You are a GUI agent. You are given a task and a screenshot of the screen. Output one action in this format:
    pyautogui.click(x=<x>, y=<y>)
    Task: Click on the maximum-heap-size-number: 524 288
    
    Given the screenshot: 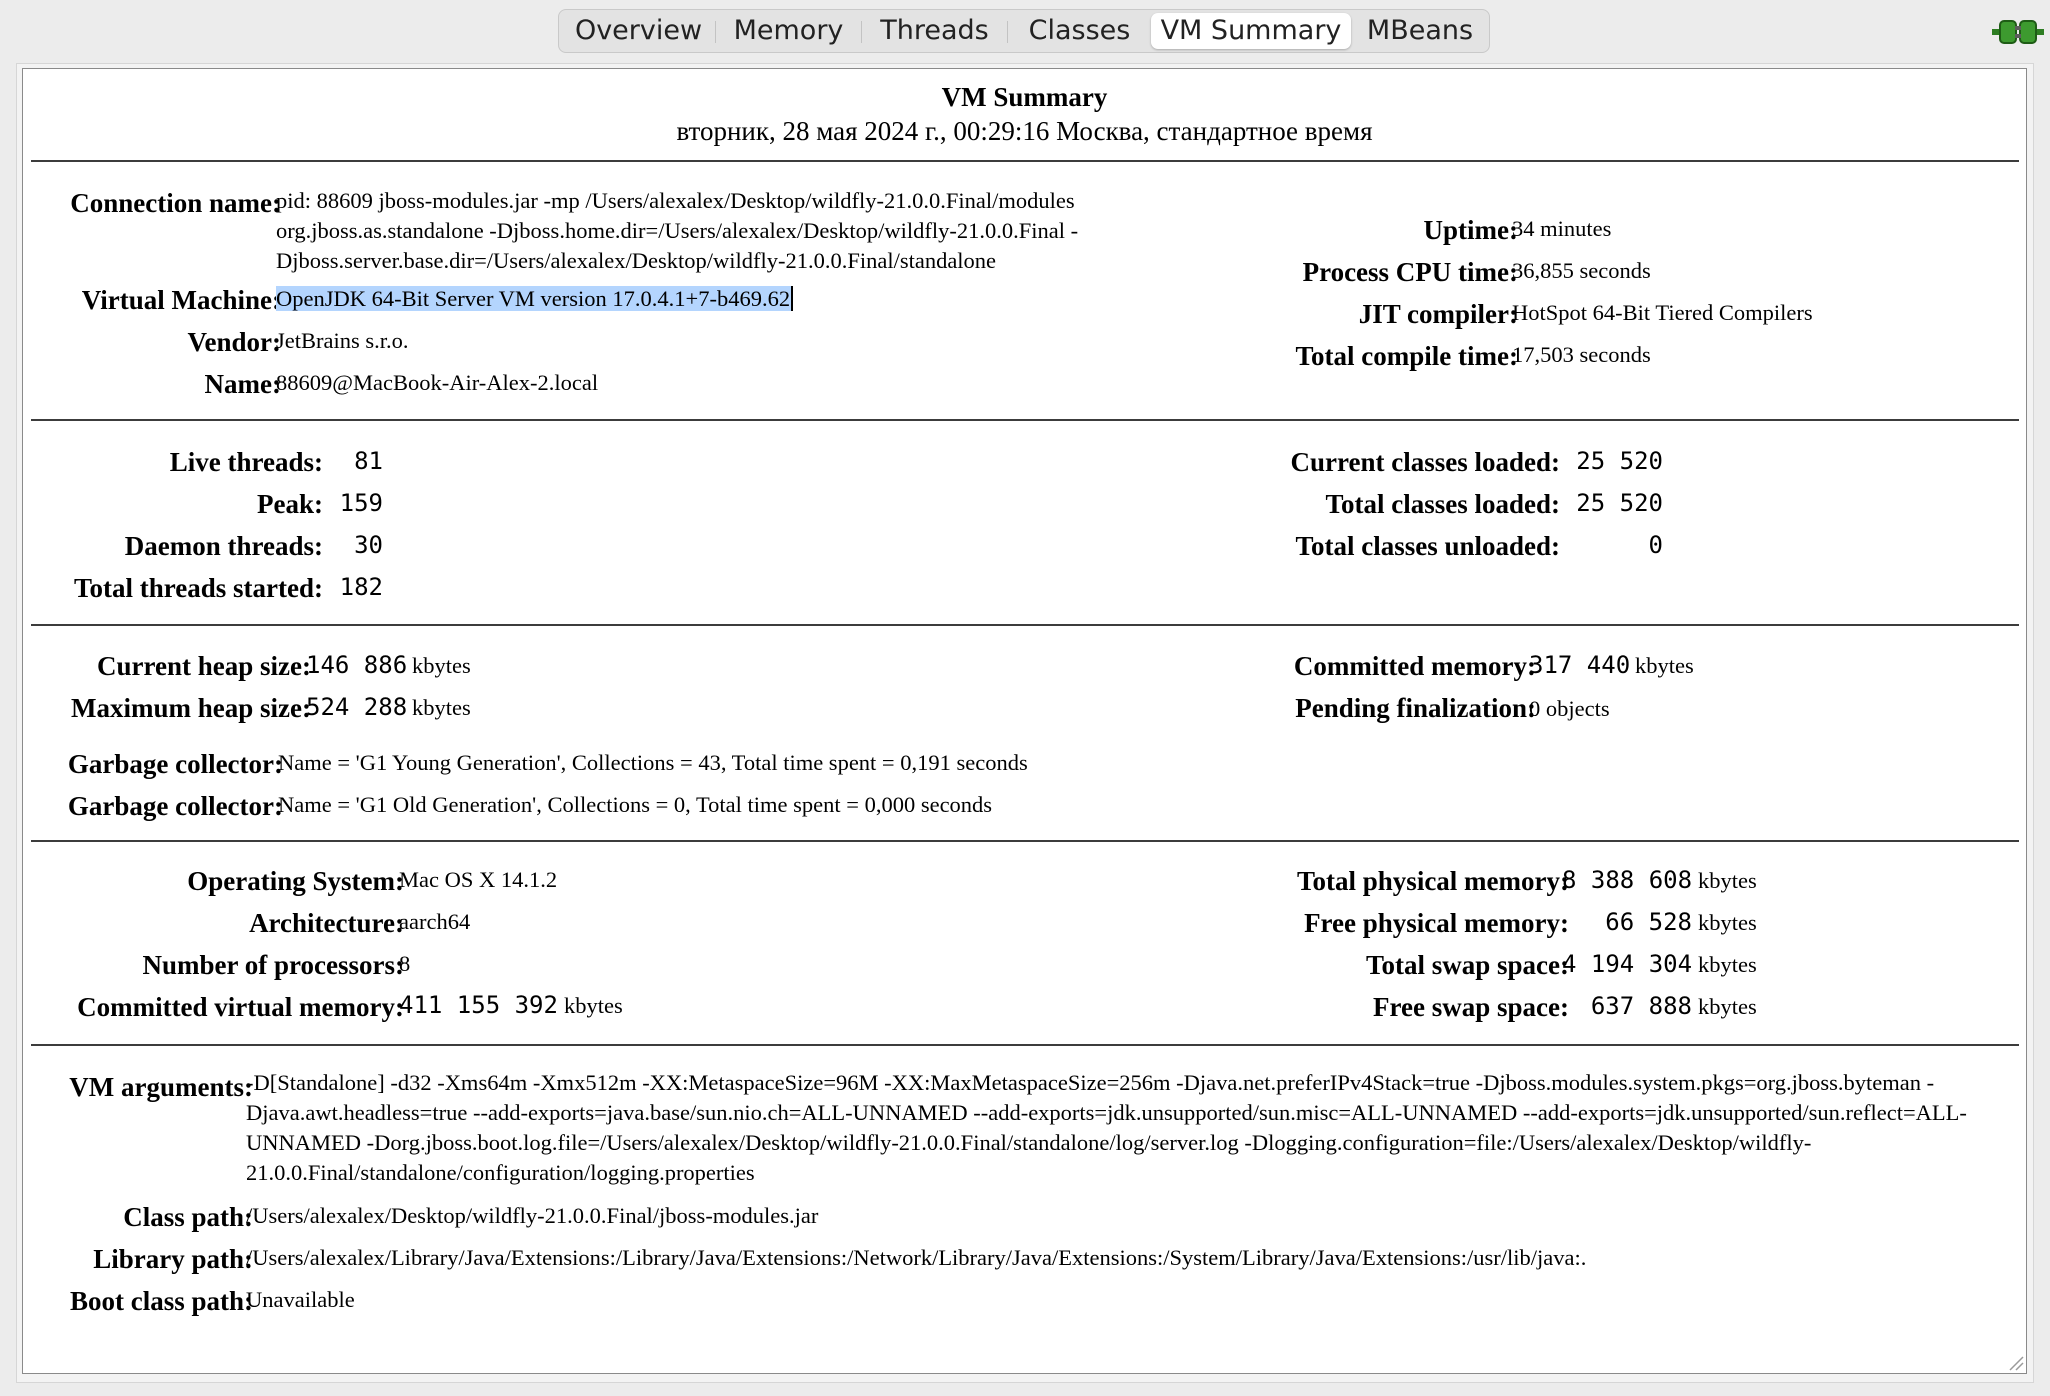 What is the action you would take?
    pyautogui.click(x=357, y=707)
    